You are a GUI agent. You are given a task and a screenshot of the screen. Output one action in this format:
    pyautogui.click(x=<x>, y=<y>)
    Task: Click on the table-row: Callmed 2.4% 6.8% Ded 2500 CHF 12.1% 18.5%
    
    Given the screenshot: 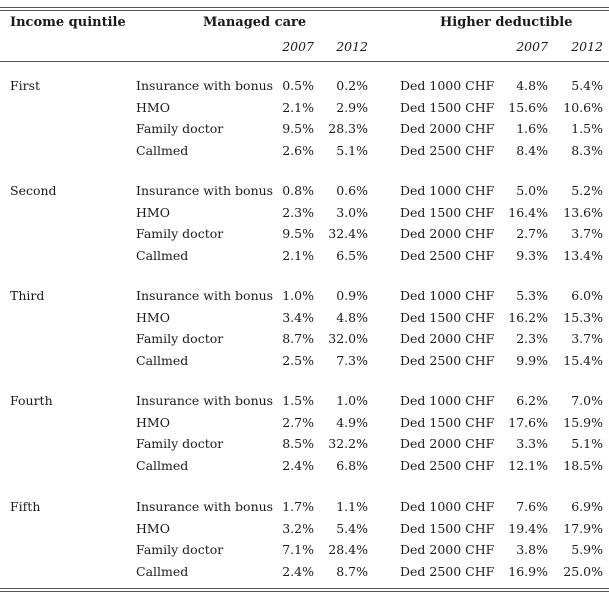 What is the action you would take?
    pyautogui.click(x=304, y=466)
    